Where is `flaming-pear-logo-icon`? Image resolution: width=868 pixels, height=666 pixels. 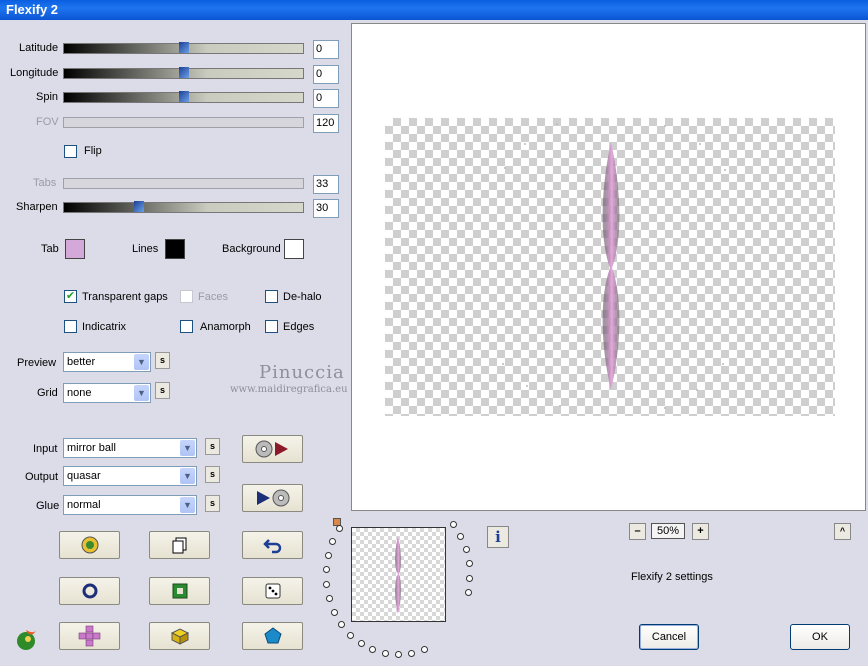 flaming-pear-logo-icon is located at coordinates (27, 639).